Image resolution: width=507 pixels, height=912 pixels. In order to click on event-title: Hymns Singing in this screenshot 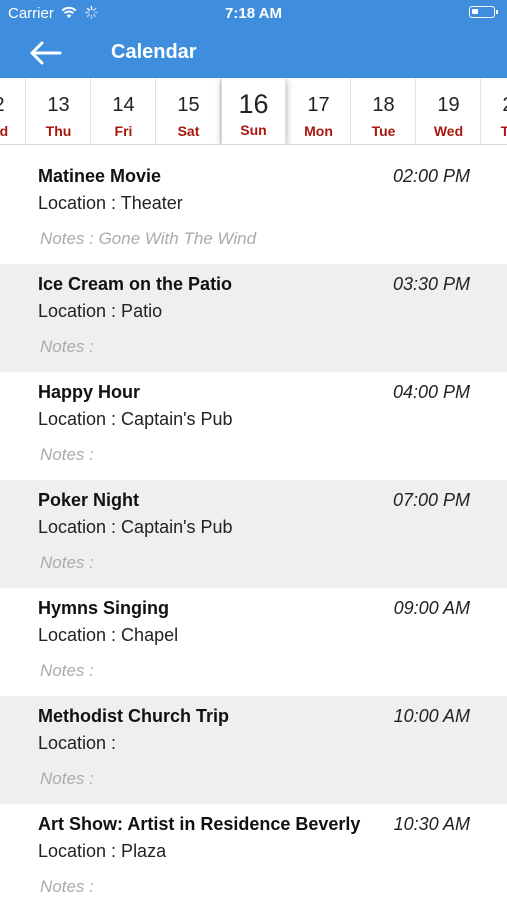, I will do `click(104, 608)`.